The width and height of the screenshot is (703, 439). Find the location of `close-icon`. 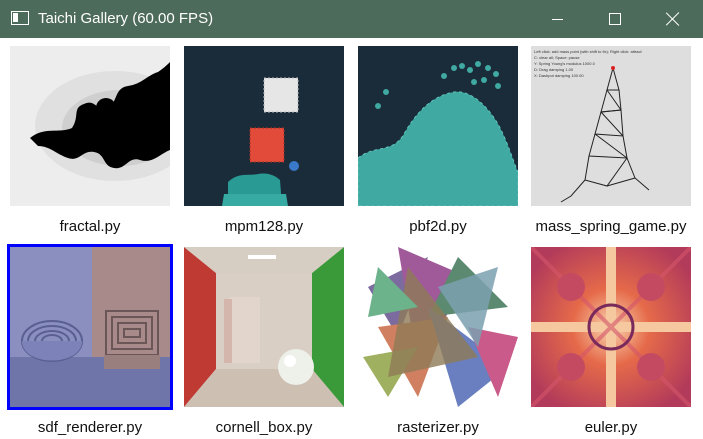

close-icon is located at coordinates (673, 19).